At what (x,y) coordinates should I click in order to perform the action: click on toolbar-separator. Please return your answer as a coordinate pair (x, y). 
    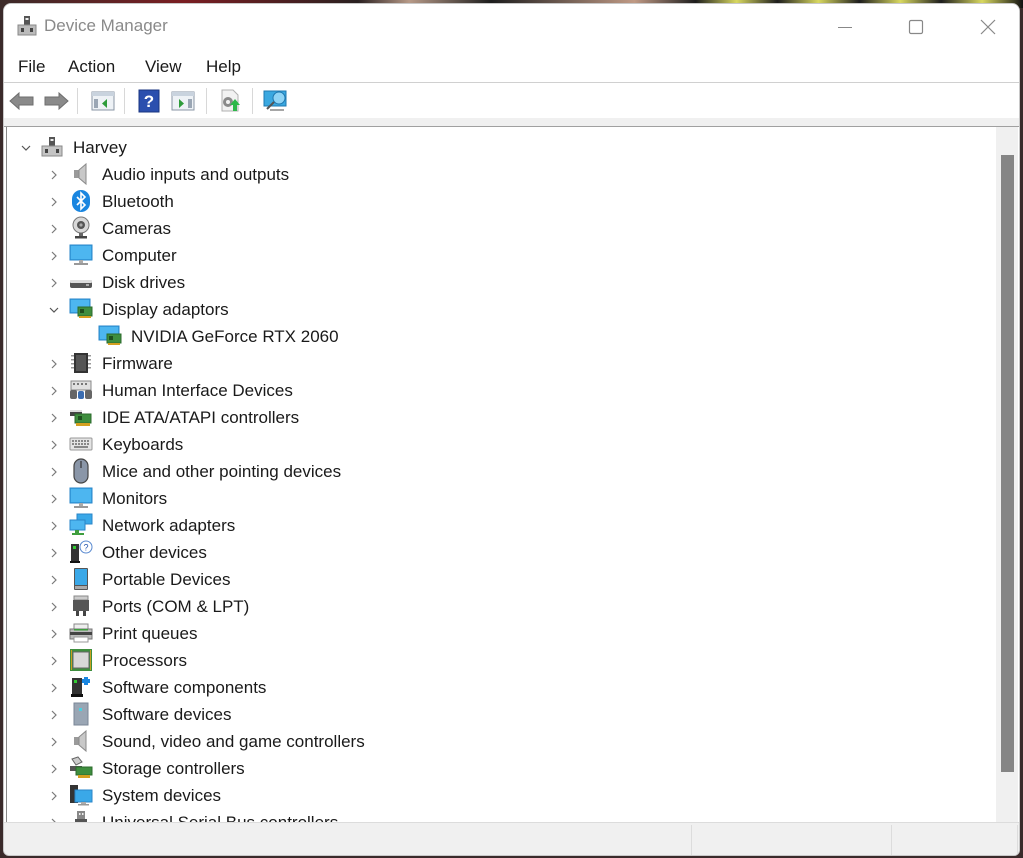
    Looking at the image, I should click on (206, 101).